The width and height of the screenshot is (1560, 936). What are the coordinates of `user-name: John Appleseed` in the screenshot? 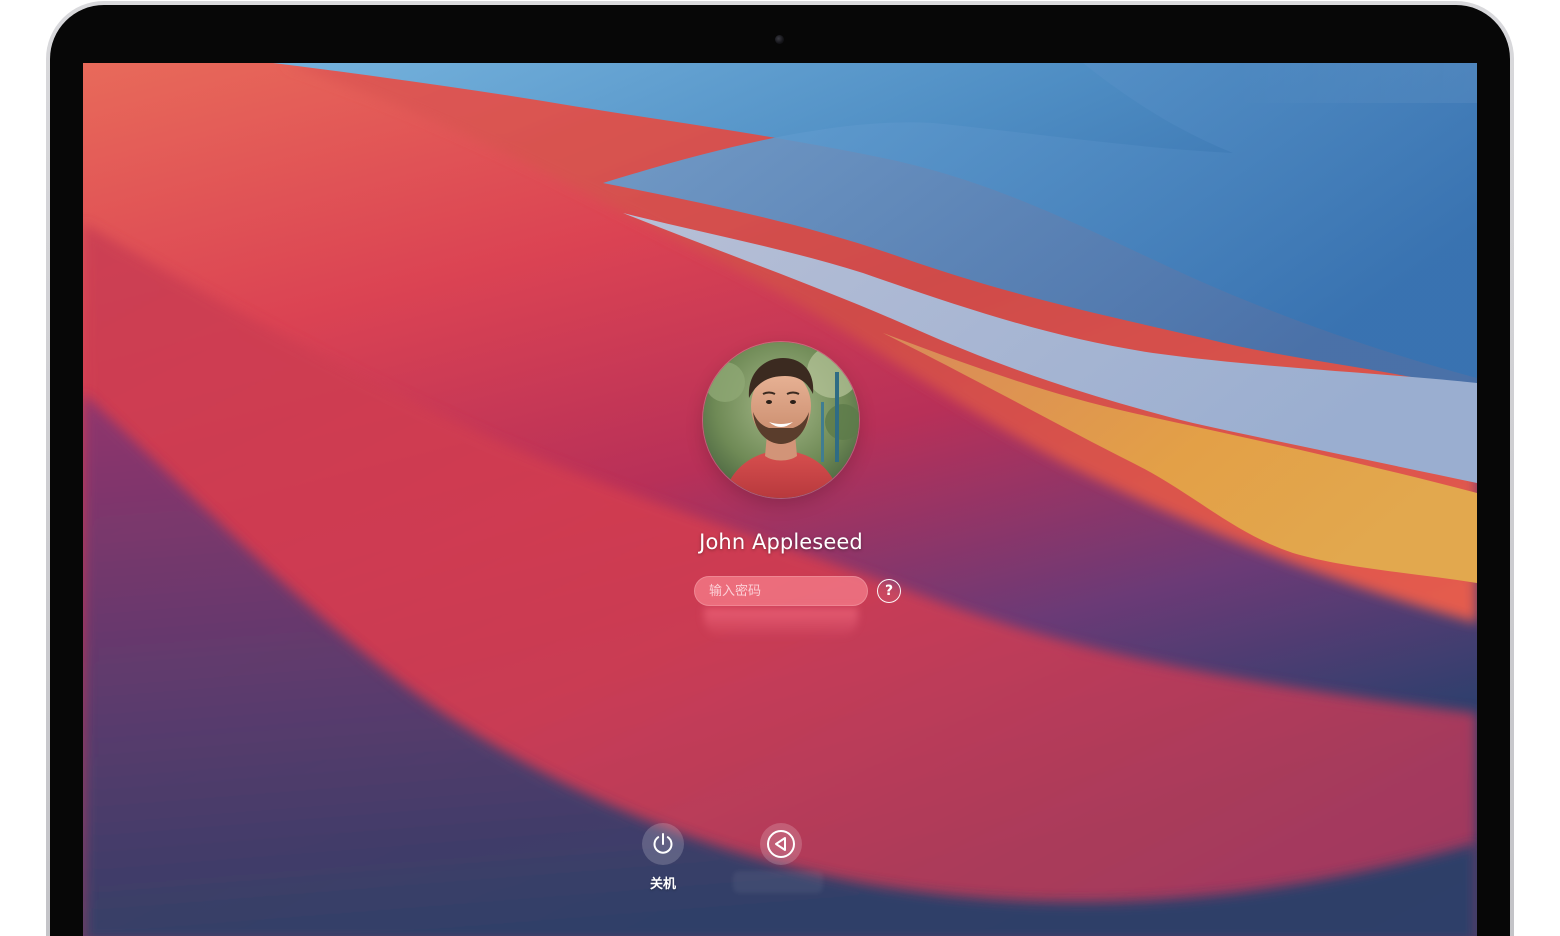 It's located at (781, 542).